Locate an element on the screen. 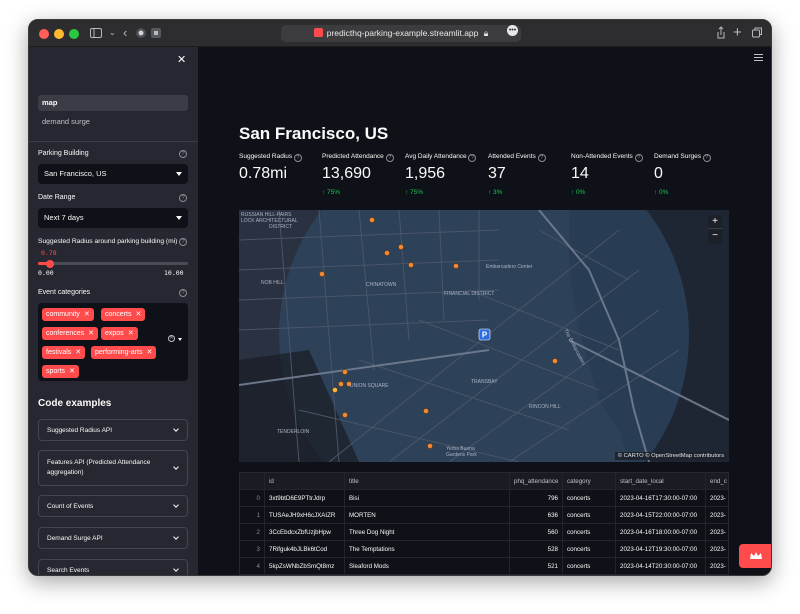  nav-item-demand-surge: demand surge is located at coordinates (113, 122).